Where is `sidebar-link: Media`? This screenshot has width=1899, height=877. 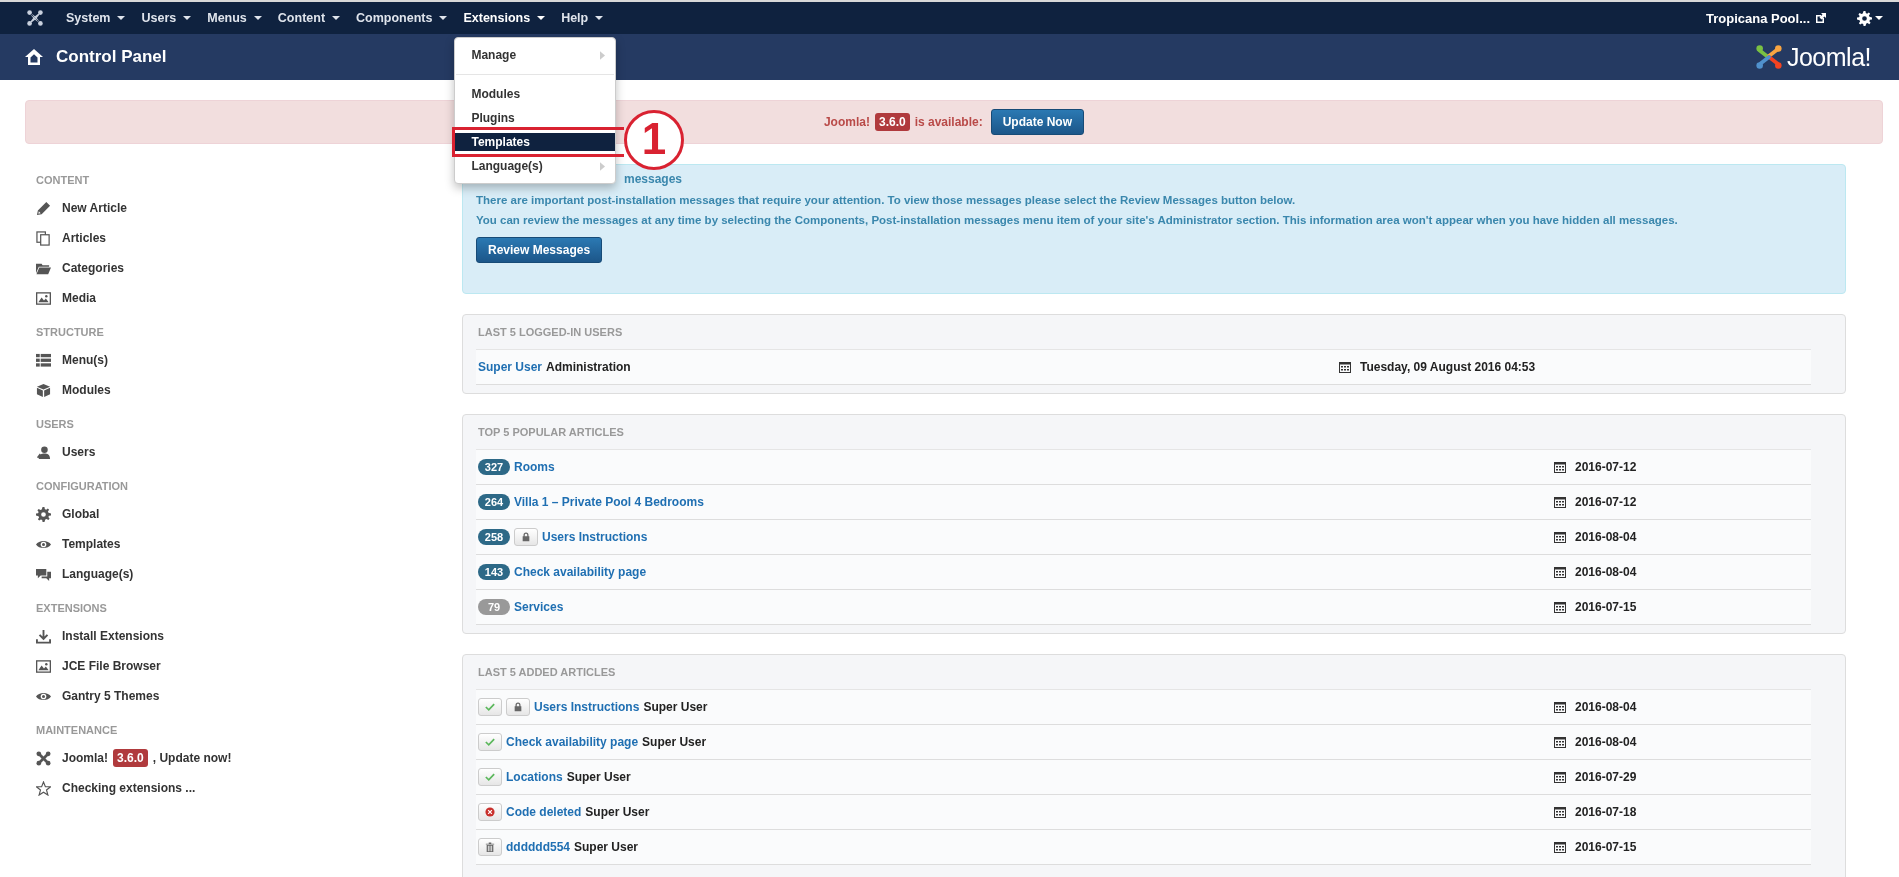
sidebar-link: Media is located at coordinates (79, 298).